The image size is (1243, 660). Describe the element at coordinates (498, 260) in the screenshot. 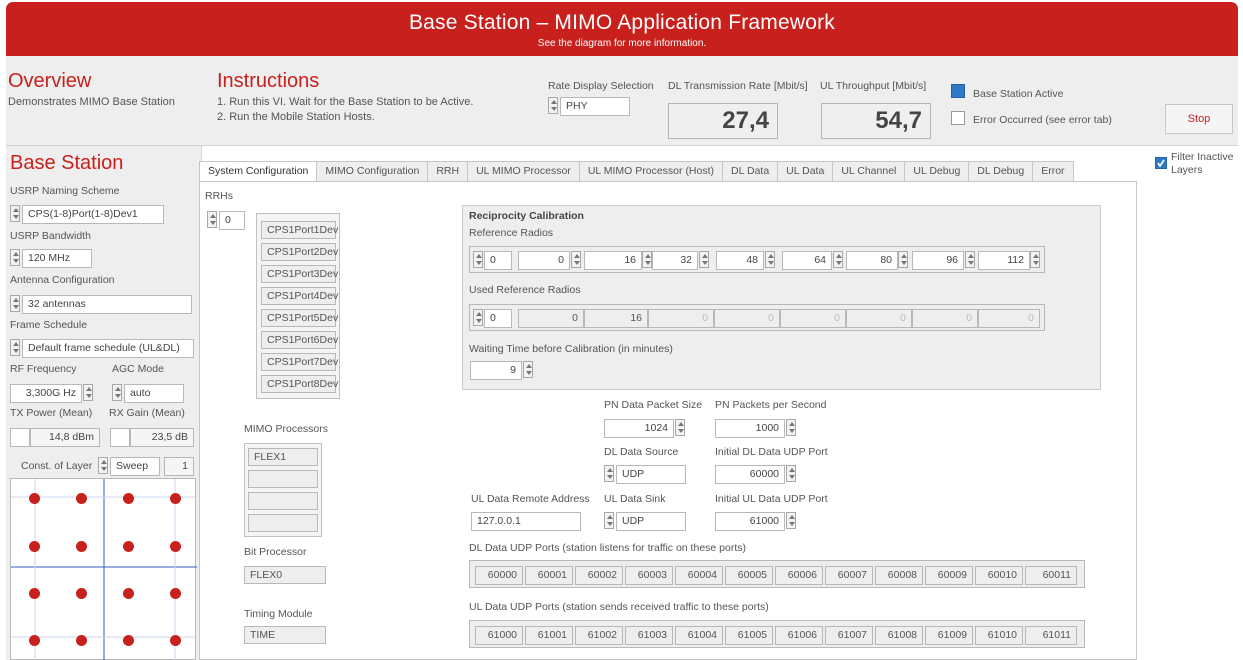

I see `reference-radios-index: 0` at that location.